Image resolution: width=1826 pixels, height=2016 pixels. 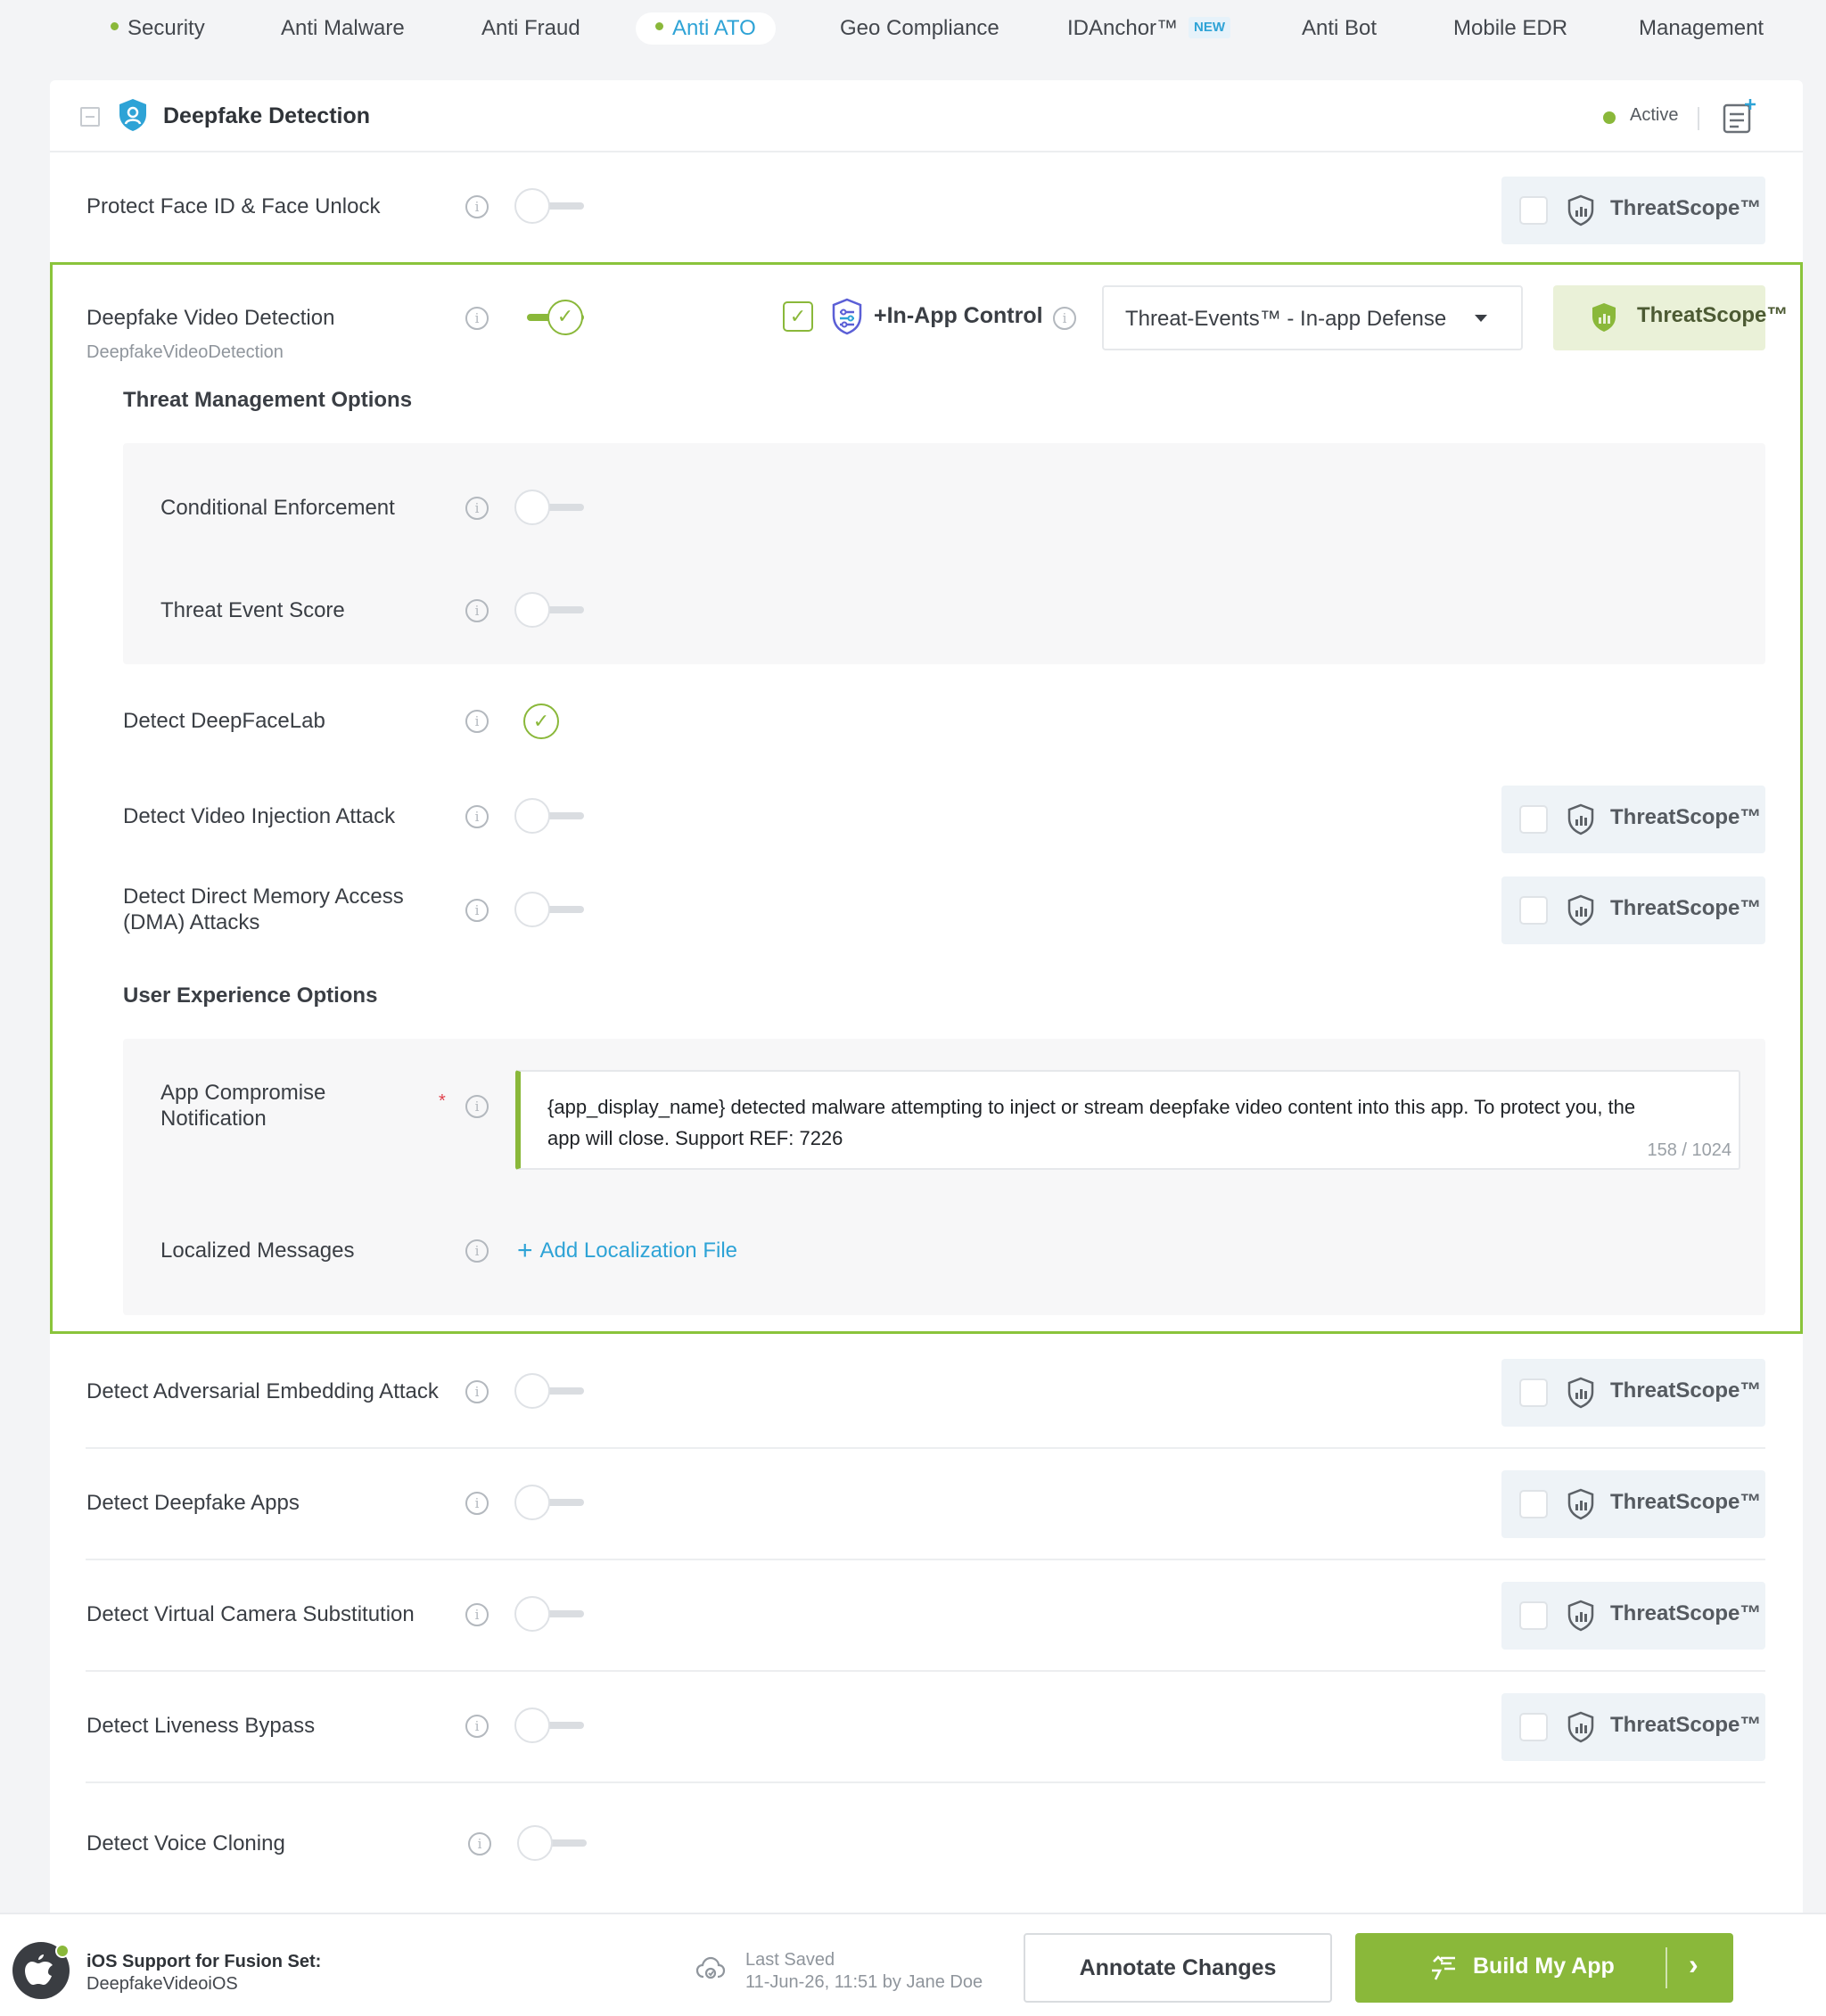 I want to click on video-detection-toggle: ✓, so click(x=549, y=318).